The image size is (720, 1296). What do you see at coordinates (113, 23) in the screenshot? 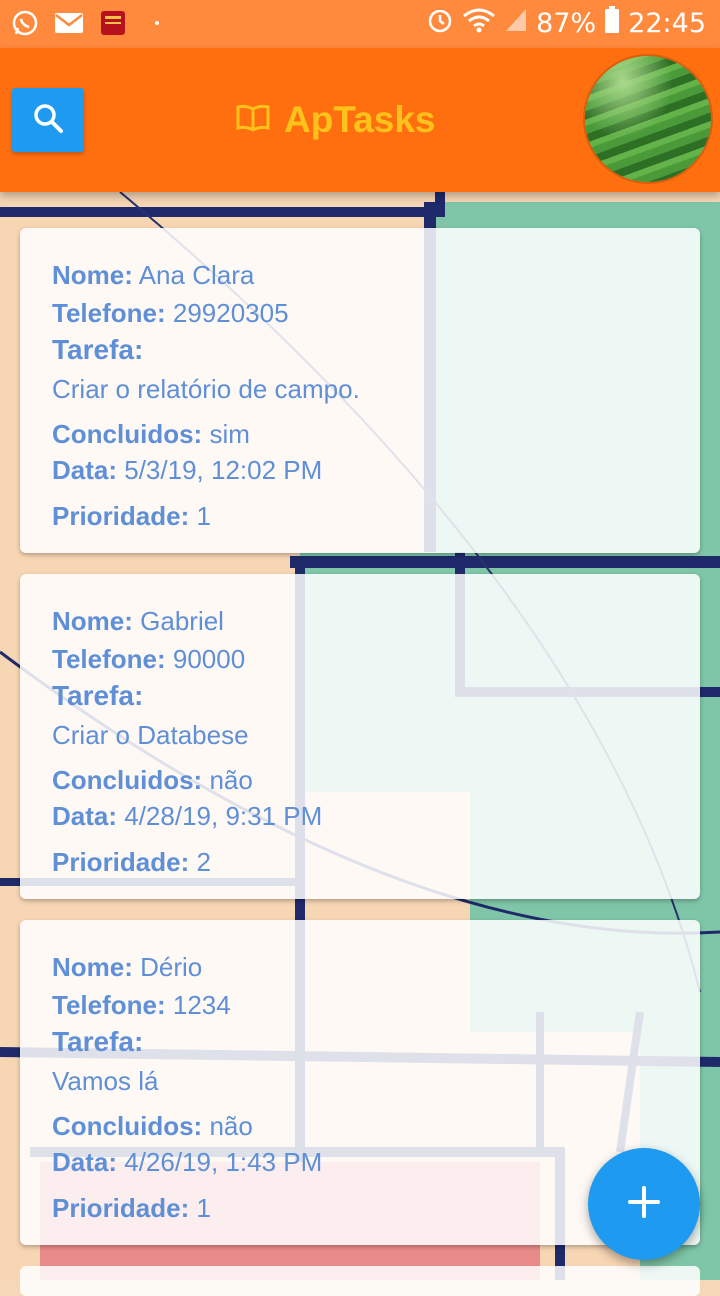
I see `book-app-icon` at bounding box center [113, 23].